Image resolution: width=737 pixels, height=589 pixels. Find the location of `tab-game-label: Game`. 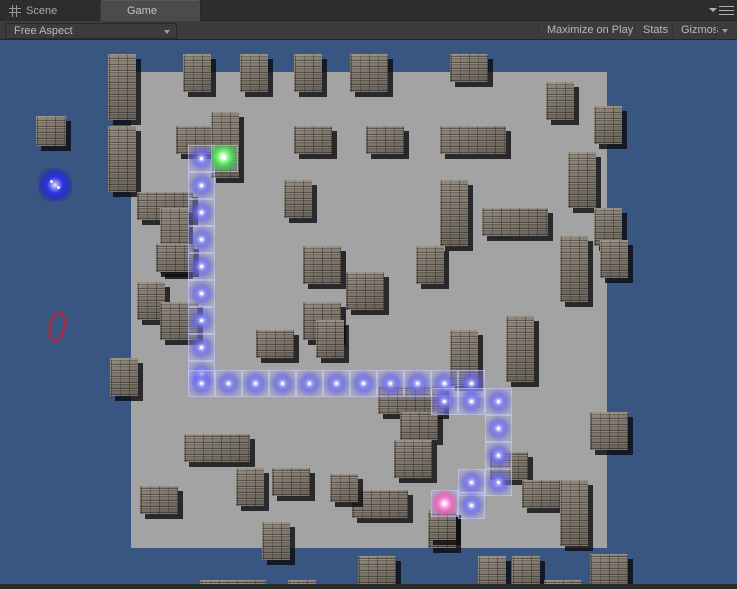

tab-game-label: Game is located at coordinates (142, 11).